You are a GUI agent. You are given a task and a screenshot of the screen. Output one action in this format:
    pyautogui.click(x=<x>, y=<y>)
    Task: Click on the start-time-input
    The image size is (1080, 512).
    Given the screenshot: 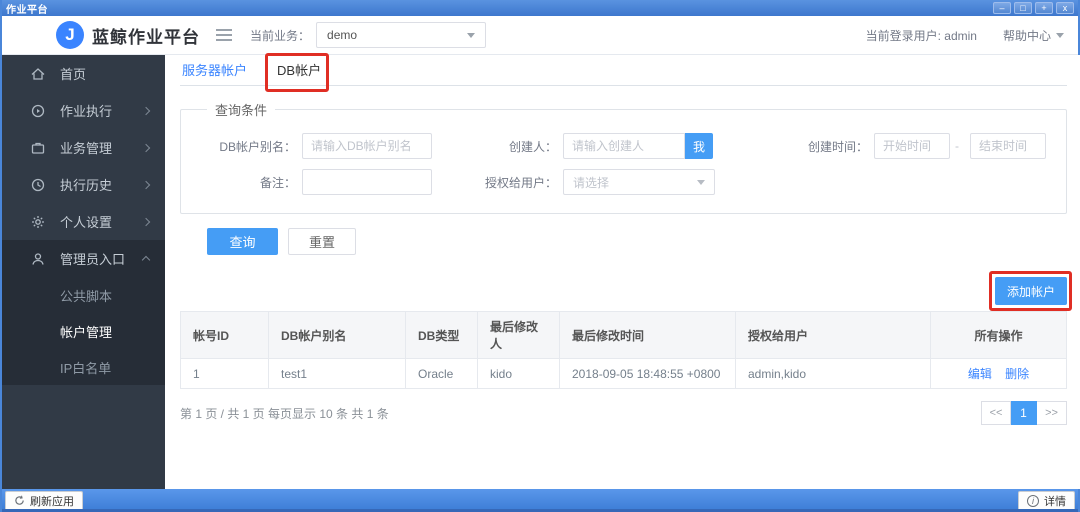 What is the action you would take?
    pyautogui.click(x=912, y=146)
    